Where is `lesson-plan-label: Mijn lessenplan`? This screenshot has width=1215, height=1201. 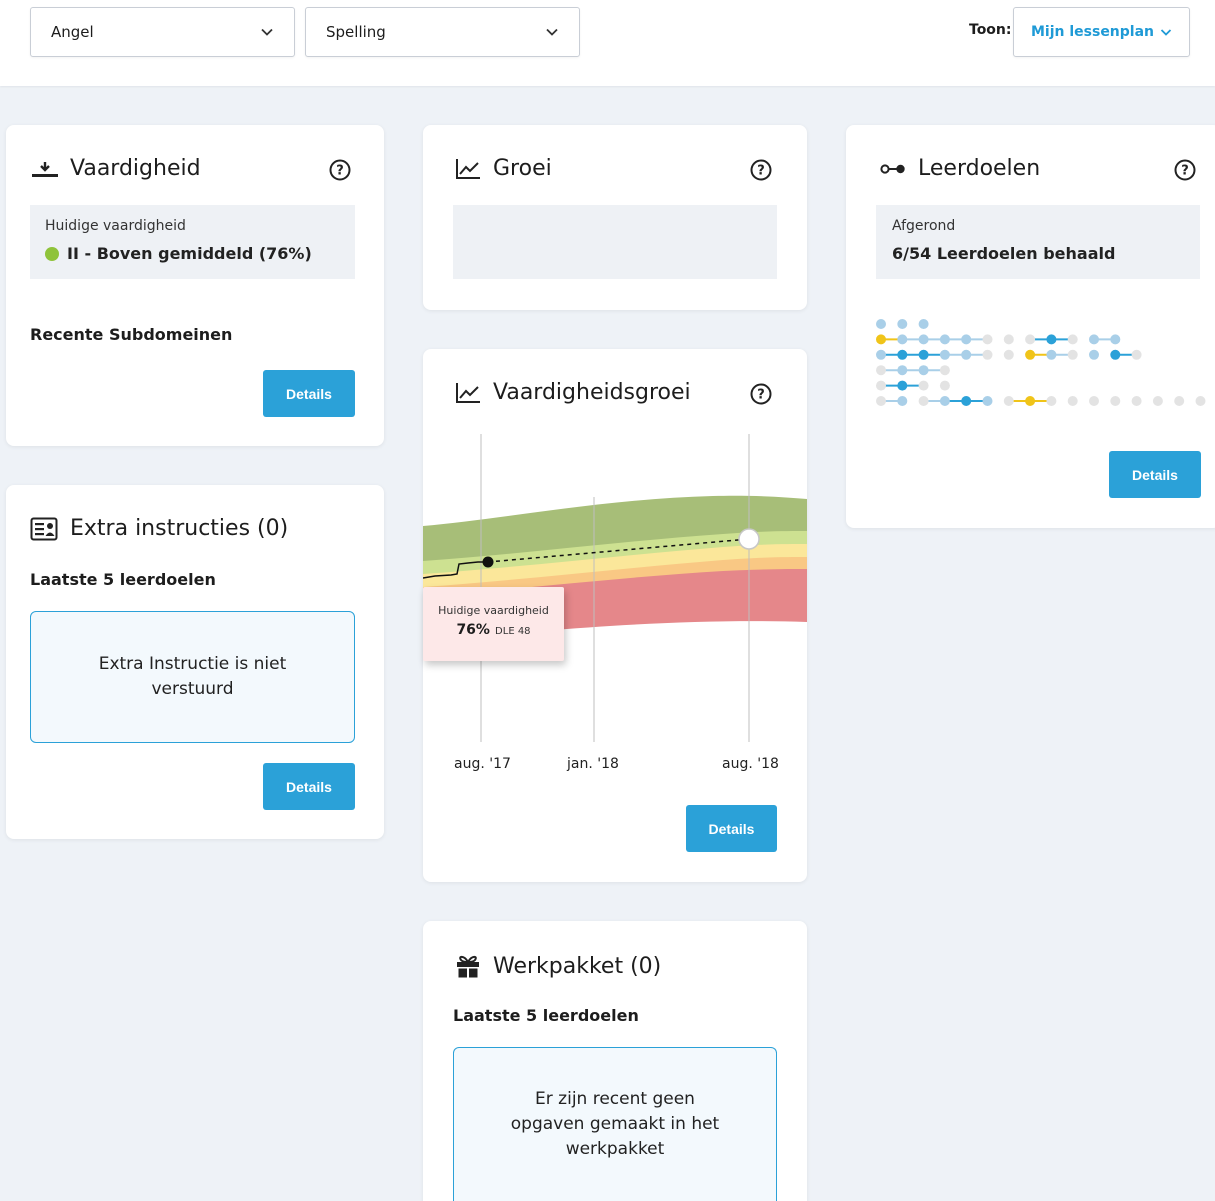
lesson-plan-label: Mijn lessenplan is located at coordinates (1092, 32).